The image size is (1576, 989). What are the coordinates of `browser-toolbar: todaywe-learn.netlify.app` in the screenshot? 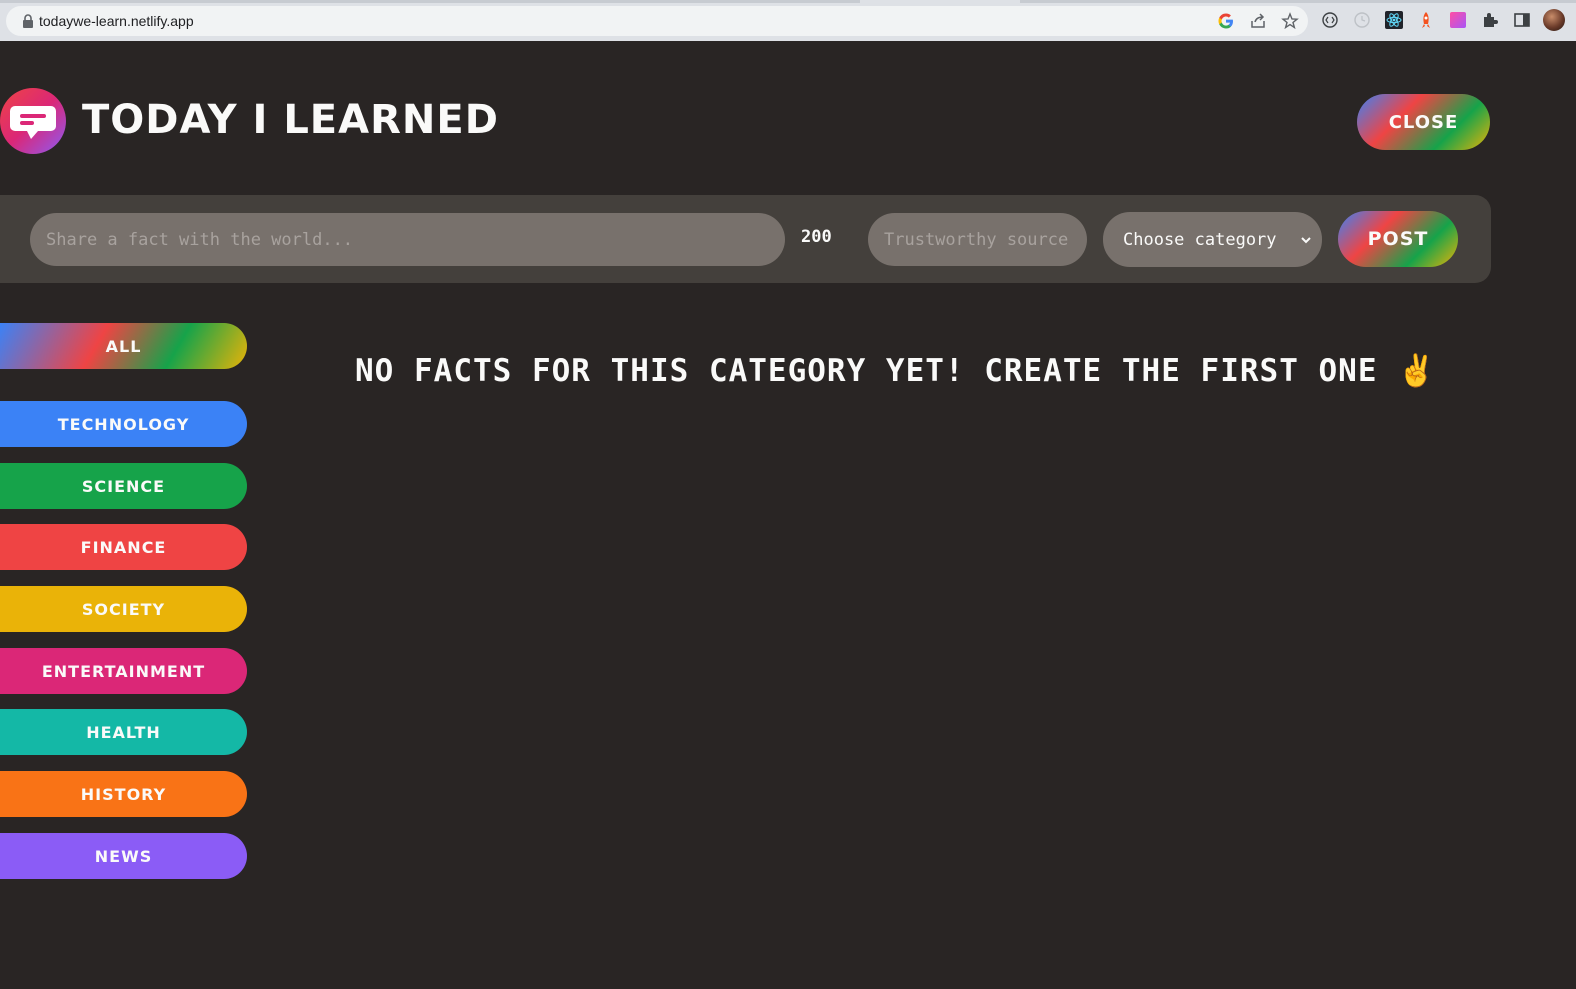 It's located at (788, 20).